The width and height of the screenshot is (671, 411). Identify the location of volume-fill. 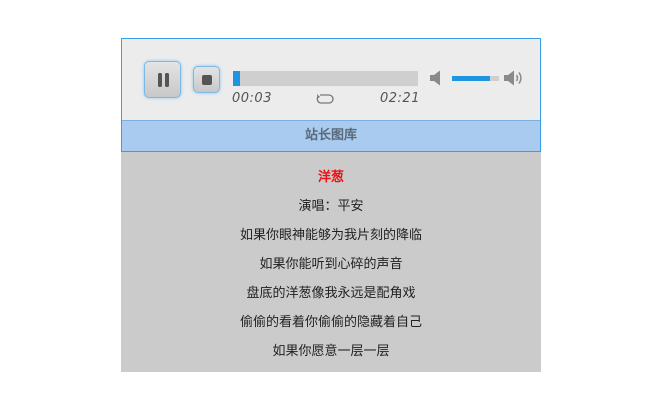
(471, 78).